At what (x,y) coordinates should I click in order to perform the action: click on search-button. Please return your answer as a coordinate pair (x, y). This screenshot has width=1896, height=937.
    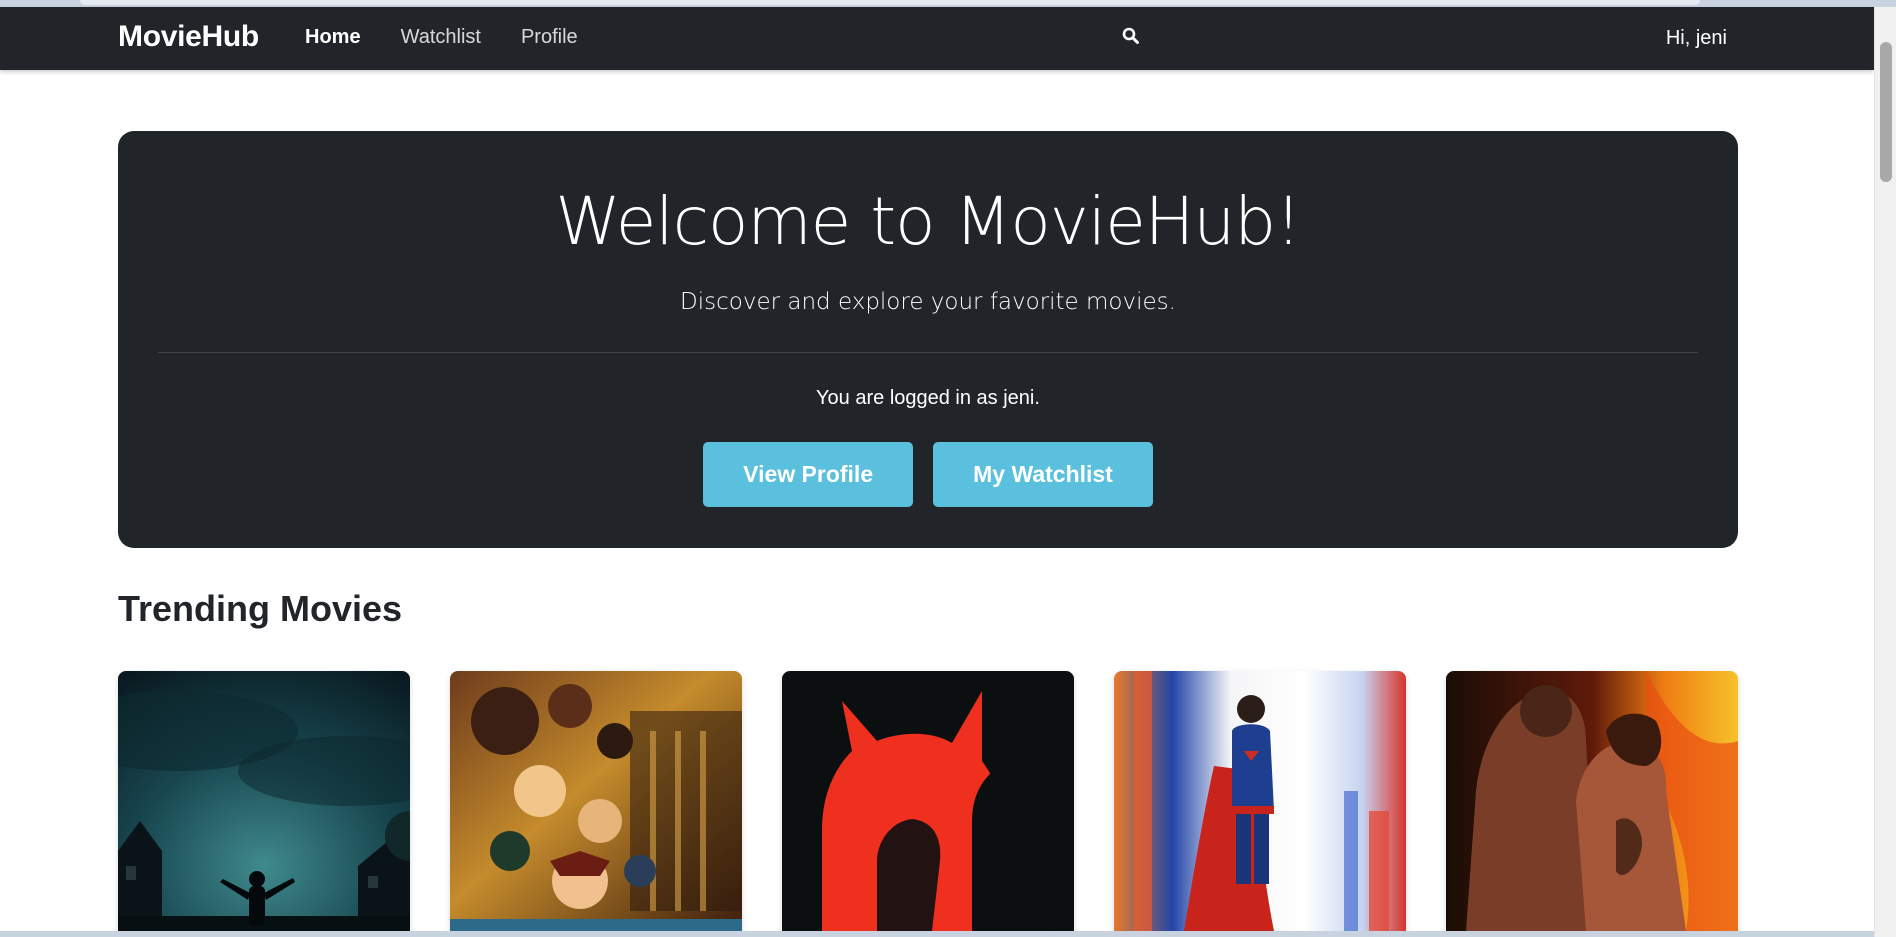
    Looking at the image, I should click on (1130, 35).